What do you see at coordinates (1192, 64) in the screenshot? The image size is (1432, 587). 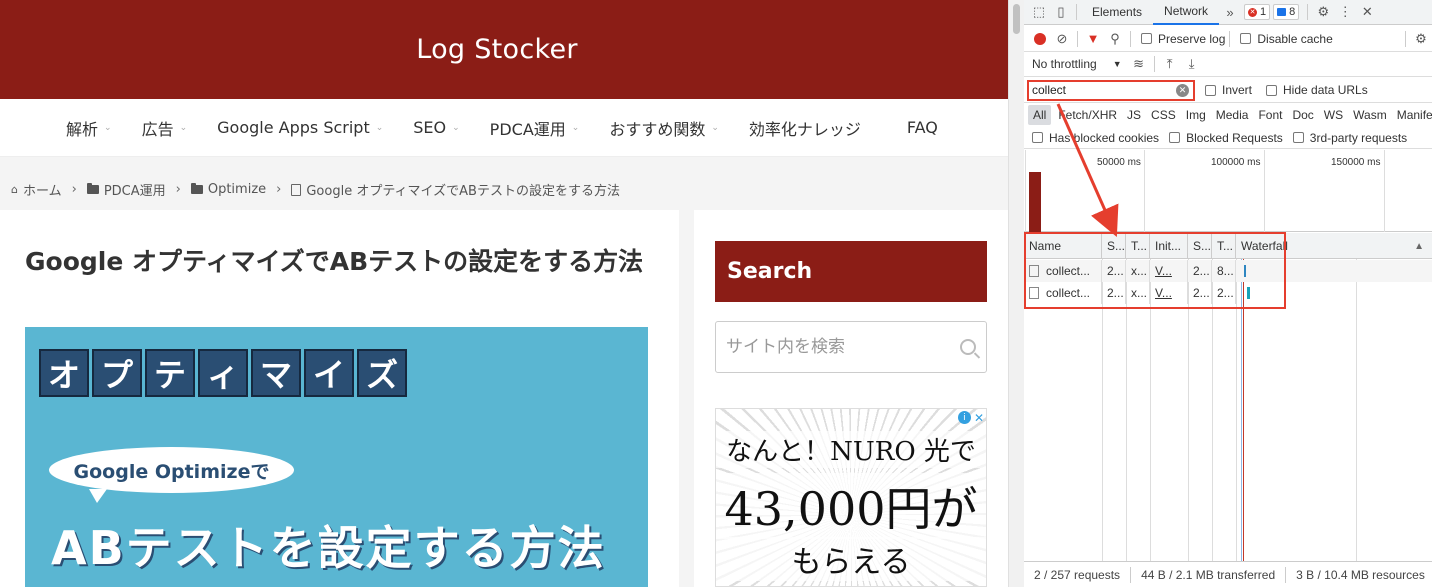 I see `download-icon: ⤓` at bounding box center [1192, 64].